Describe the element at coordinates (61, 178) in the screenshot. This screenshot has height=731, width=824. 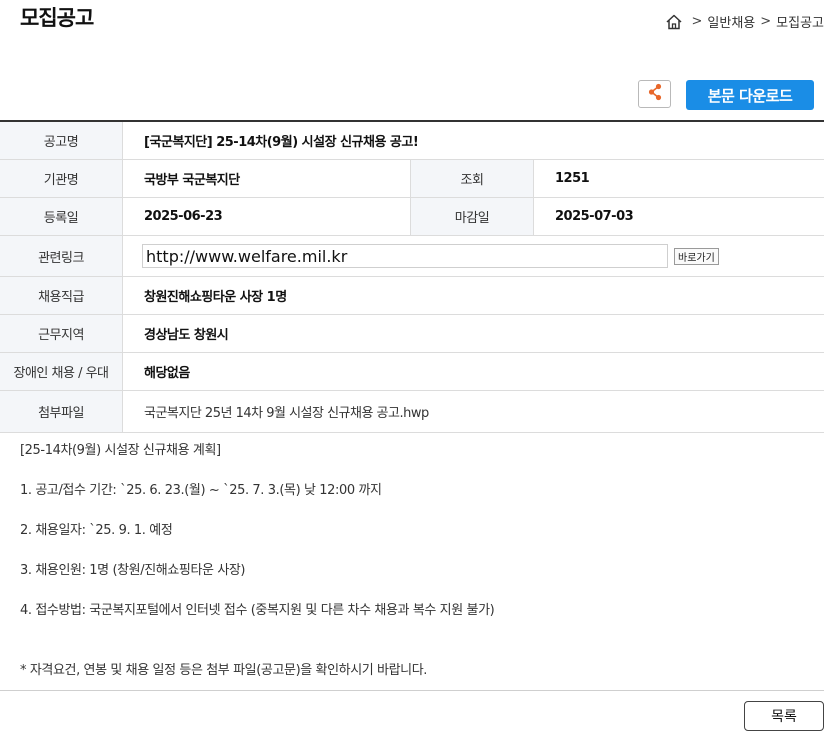
I see `agency-label: 기관명` at that location.